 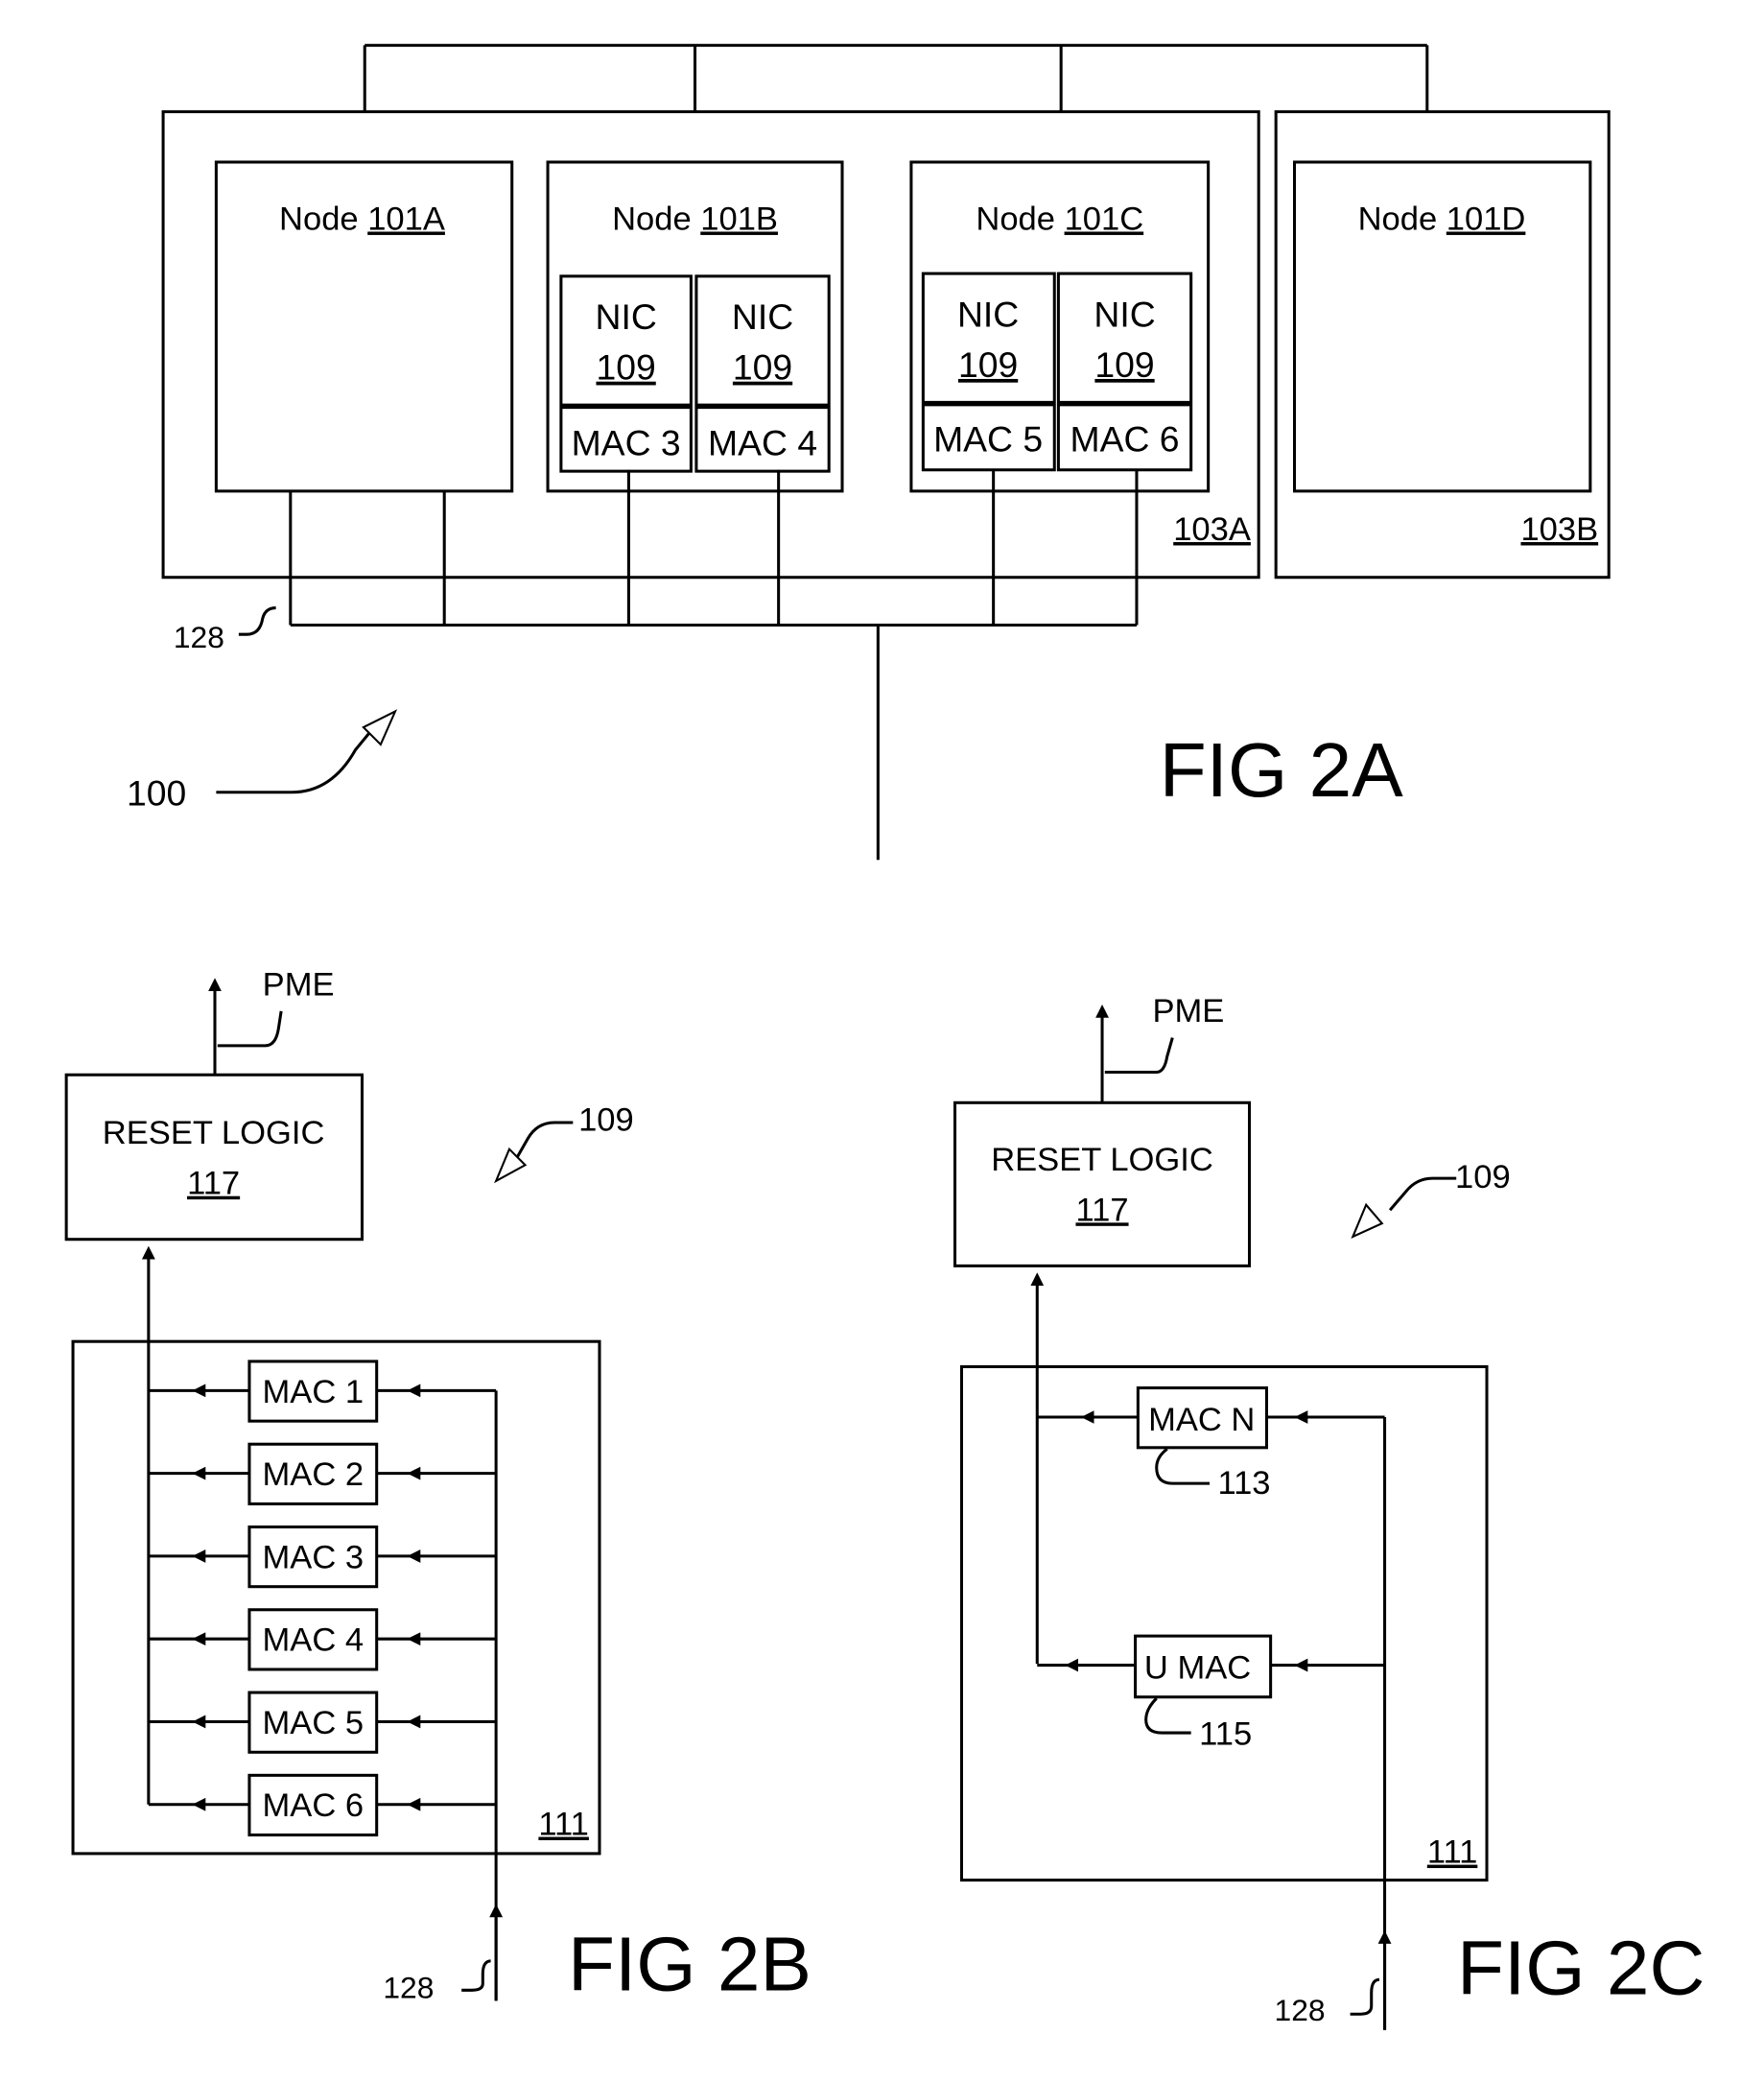 What do you see at coordinates (1442, 219) in the screenshot?
I see `node-101d-label: Node 101D` at bounding box center [1442, 219].